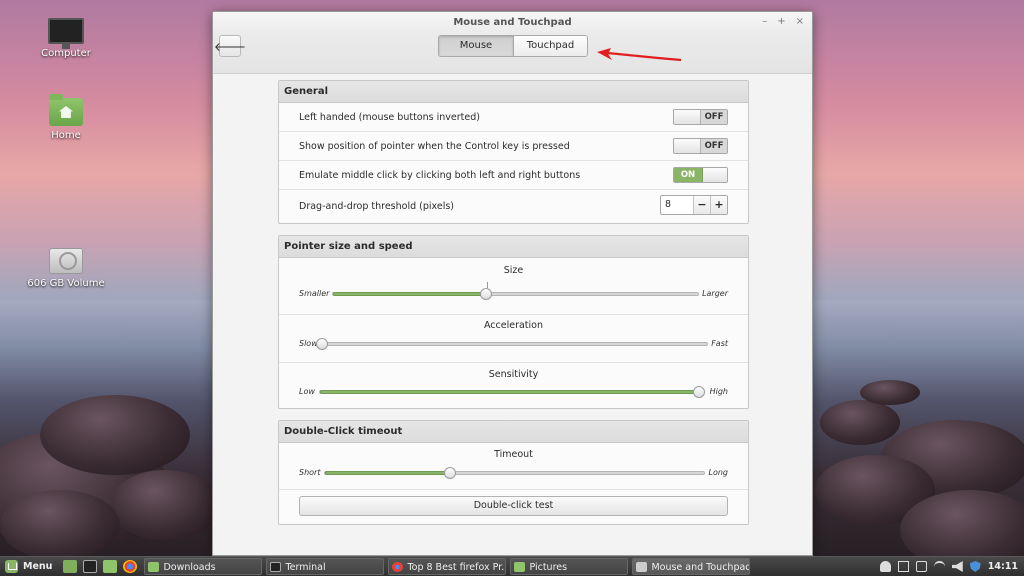  What do you see at coordinates (513, 270) in the screenshot?
I see `slider-title: Size` at bounding box center [513, 270].